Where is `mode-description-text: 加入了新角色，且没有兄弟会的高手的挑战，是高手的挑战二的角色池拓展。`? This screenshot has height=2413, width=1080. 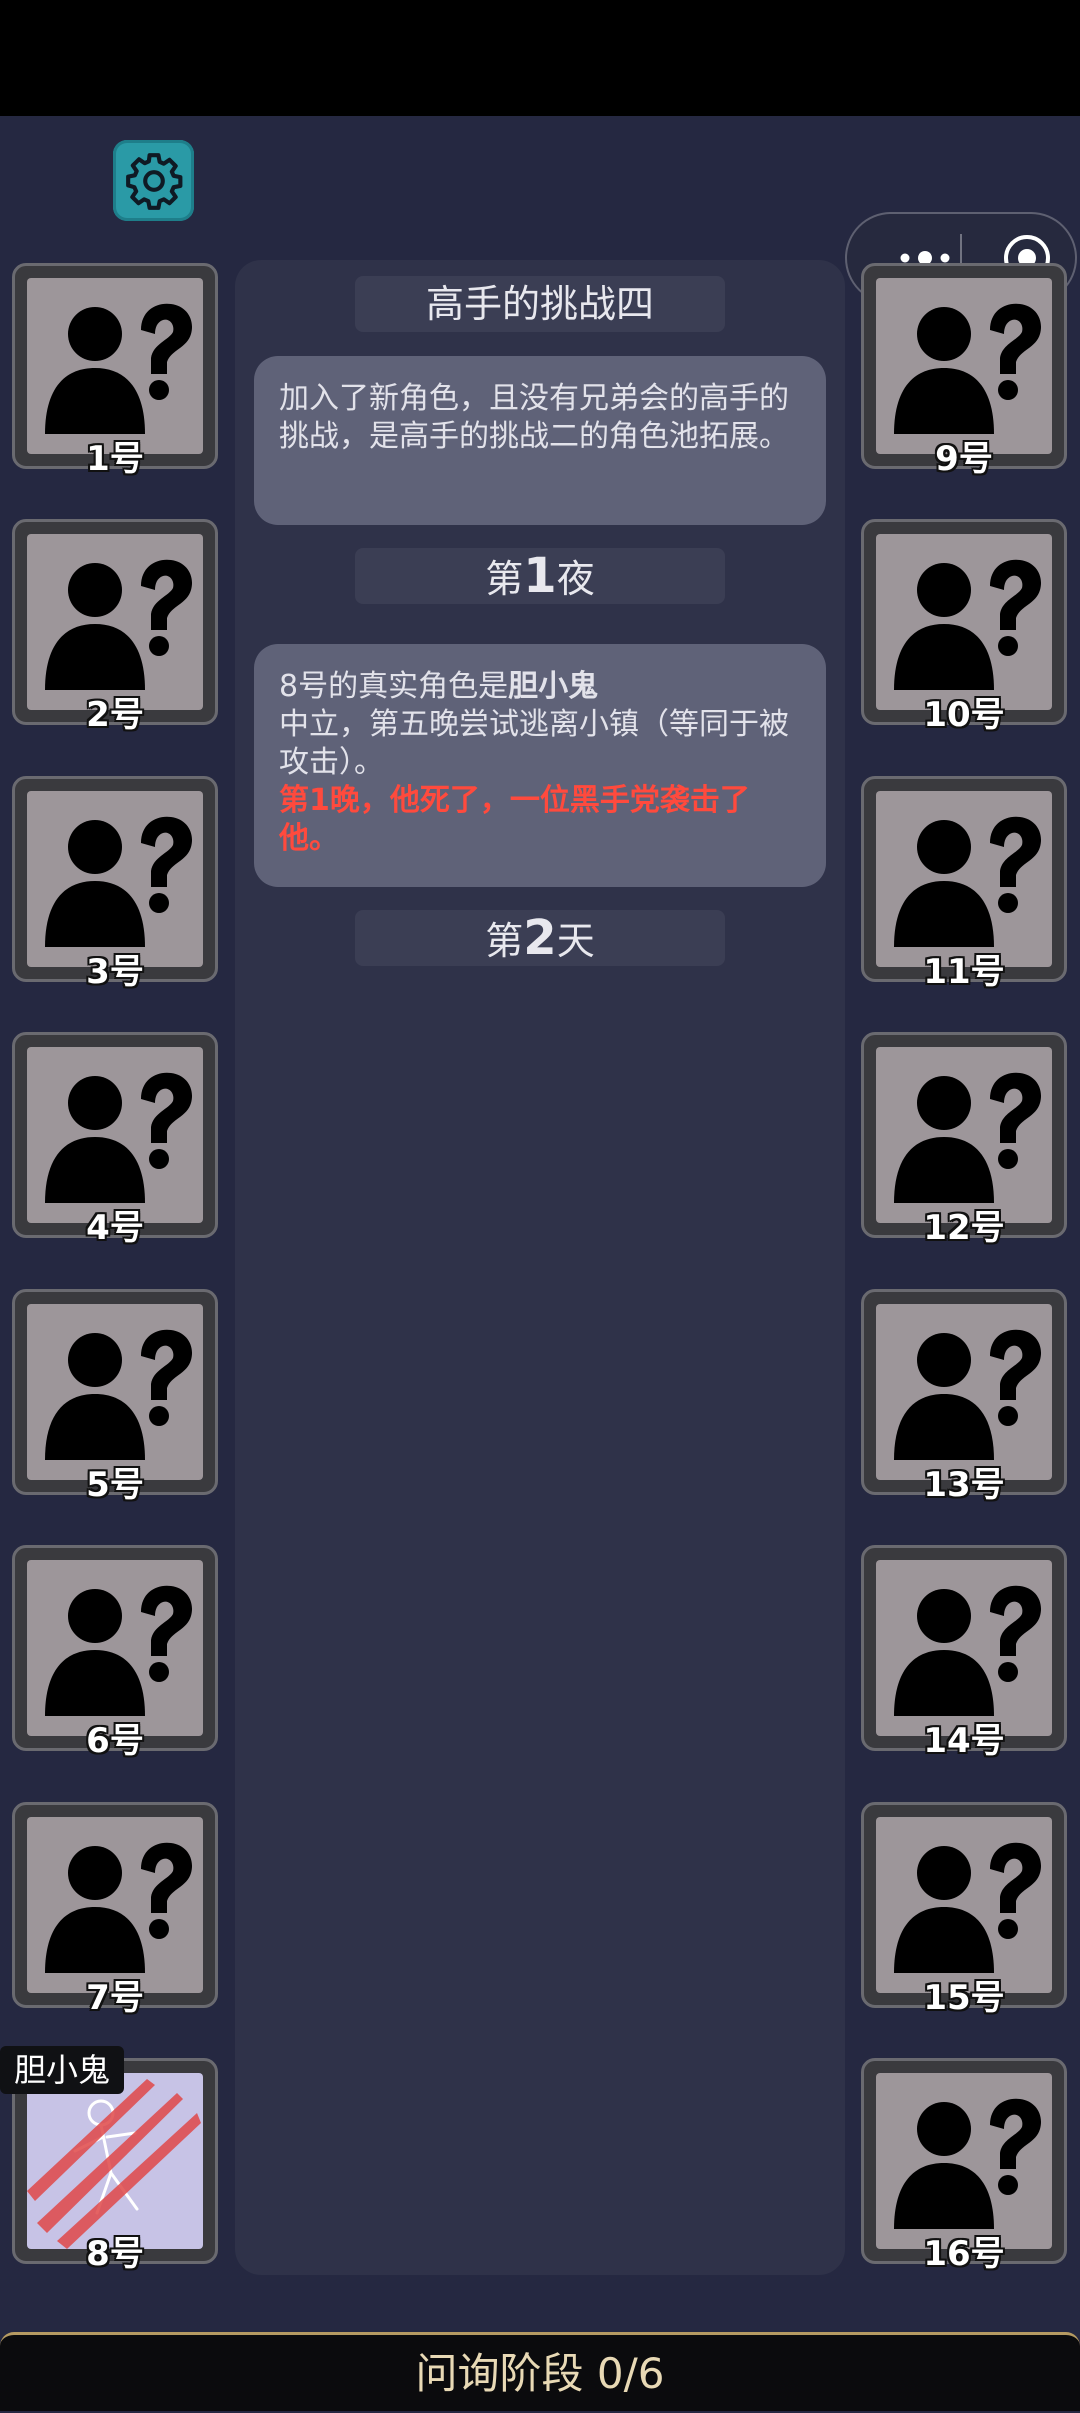
mode-description-text: 加入了新角色，且没有兄弟会的高手的挑战，是高手的挑战二的角色池拓展。 is located at coordinates (534, 417).